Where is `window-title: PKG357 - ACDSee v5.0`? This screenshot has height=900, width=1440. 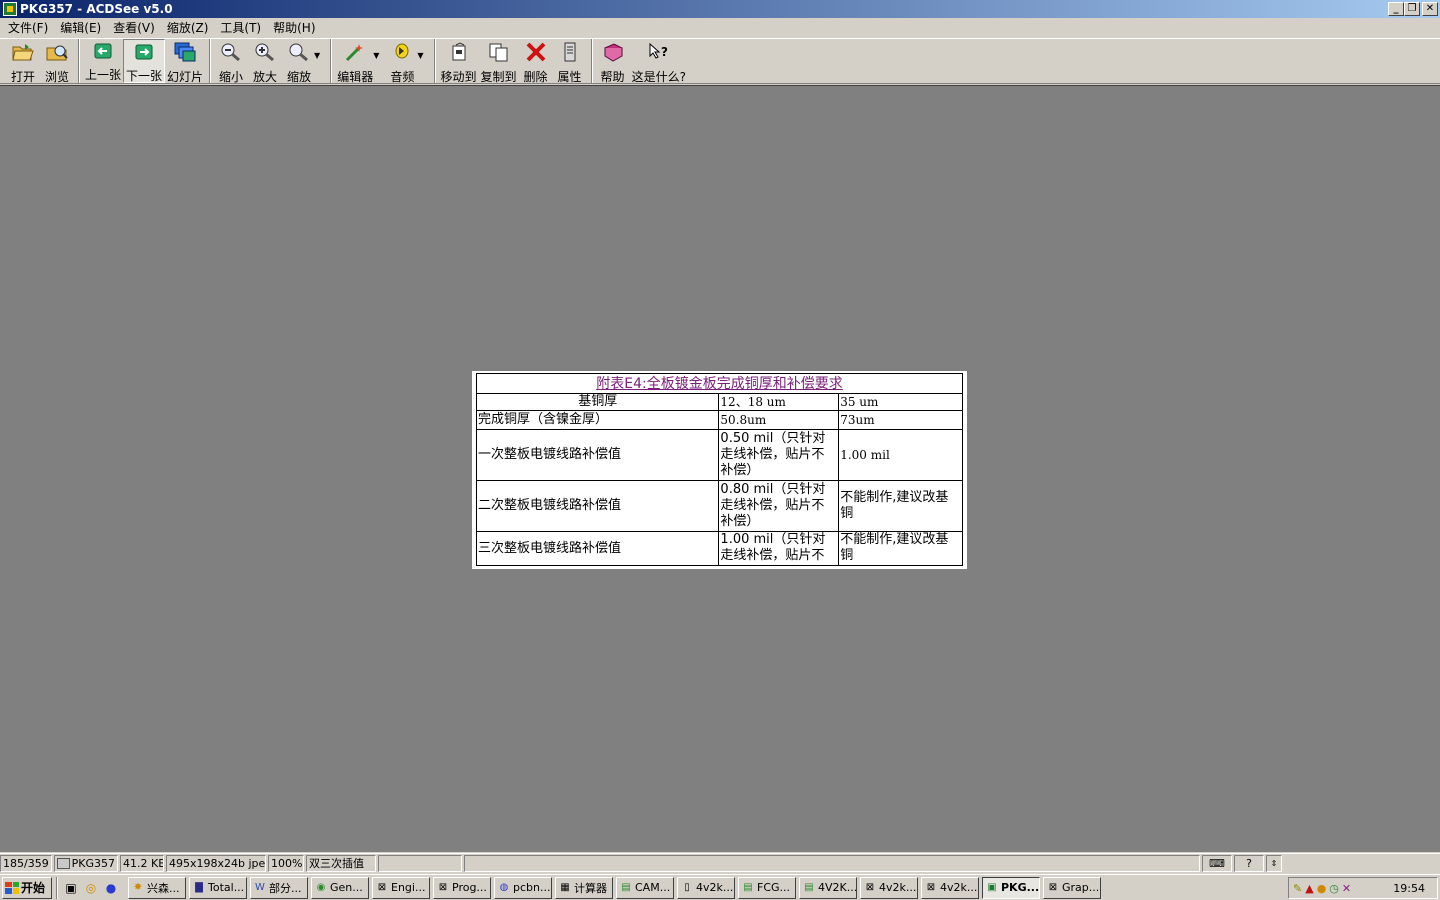 window-title: PKG357 - ACDSee v5.0 is located at coordinates (96, 9).